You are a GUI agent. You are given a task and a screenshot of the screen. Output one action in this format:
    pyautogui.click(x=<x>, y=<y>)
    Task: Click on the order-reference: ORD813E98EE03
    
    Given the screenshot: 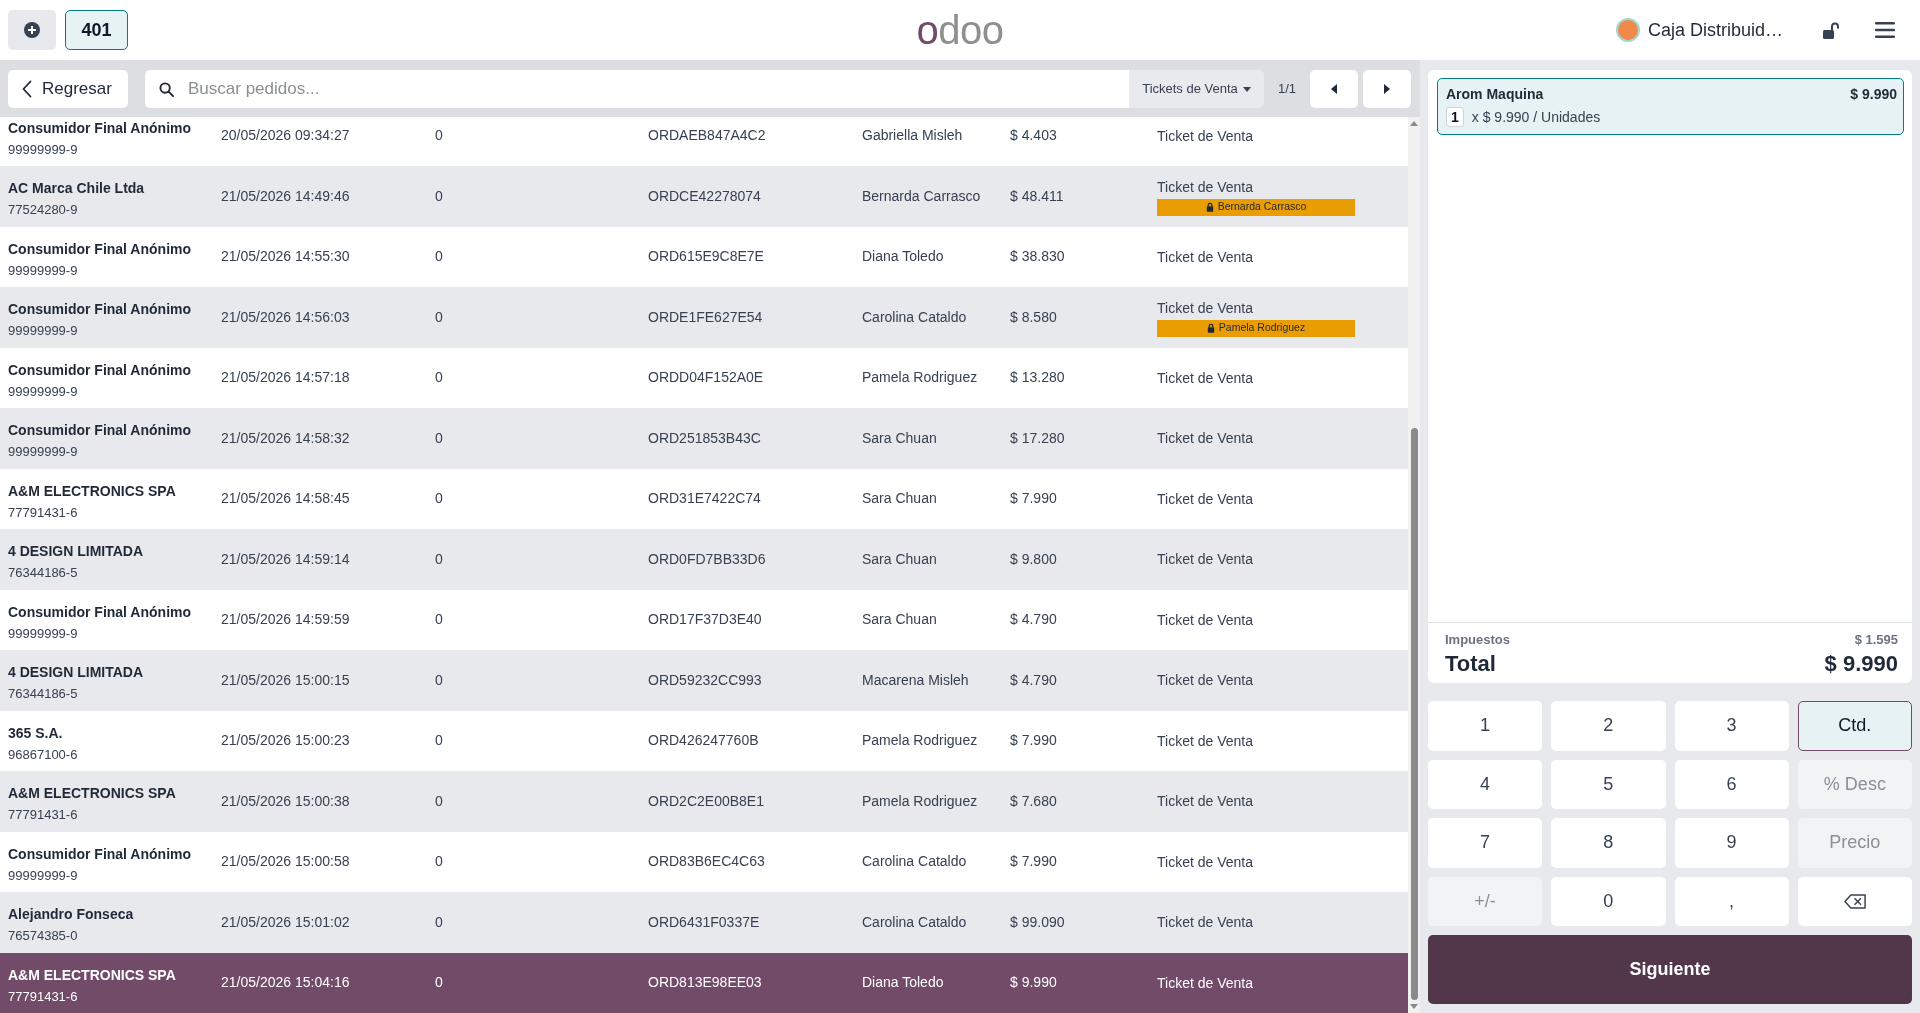 What is the action you would take?
    pyautogui.click(x=705, y=982)
    